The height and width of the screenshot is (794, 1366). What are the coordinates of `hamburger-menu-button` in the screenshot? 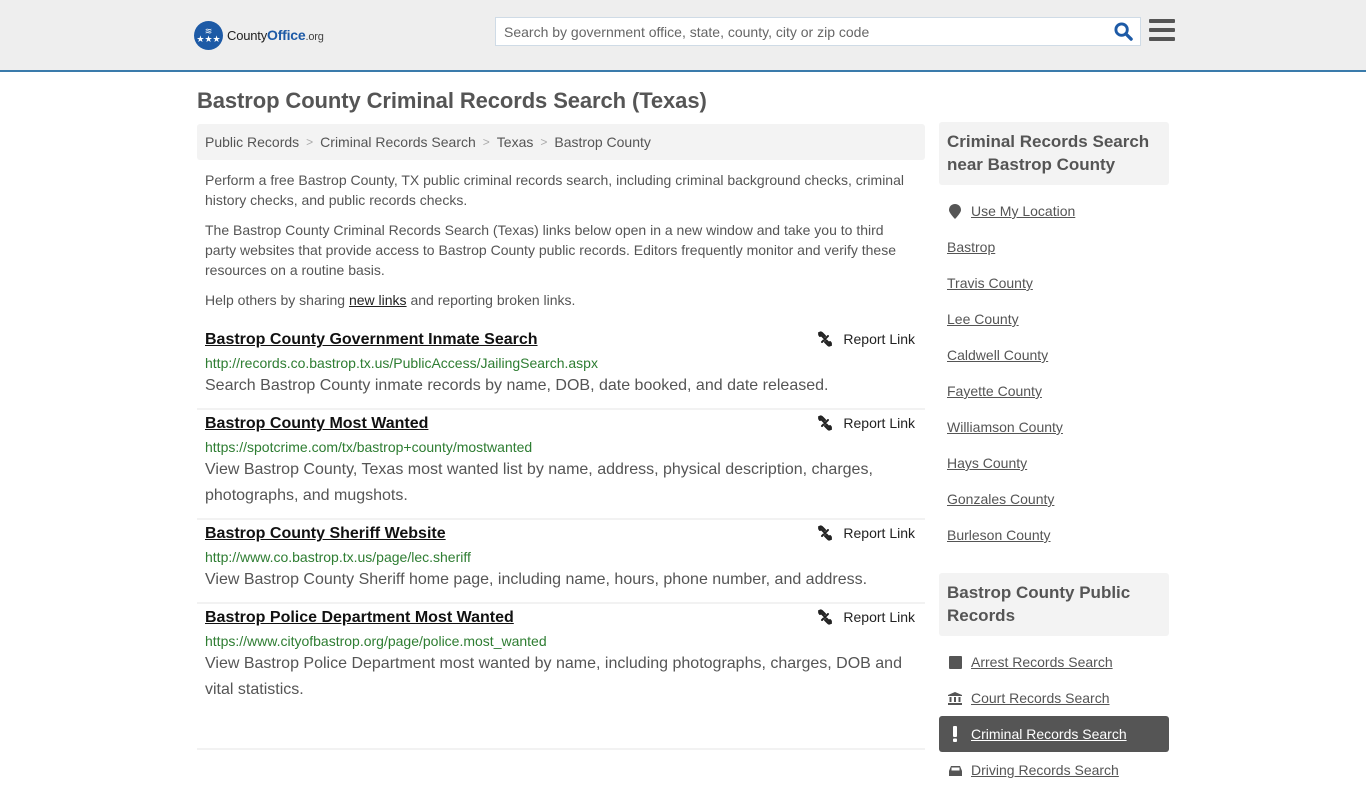 It's located at (1162, 31).